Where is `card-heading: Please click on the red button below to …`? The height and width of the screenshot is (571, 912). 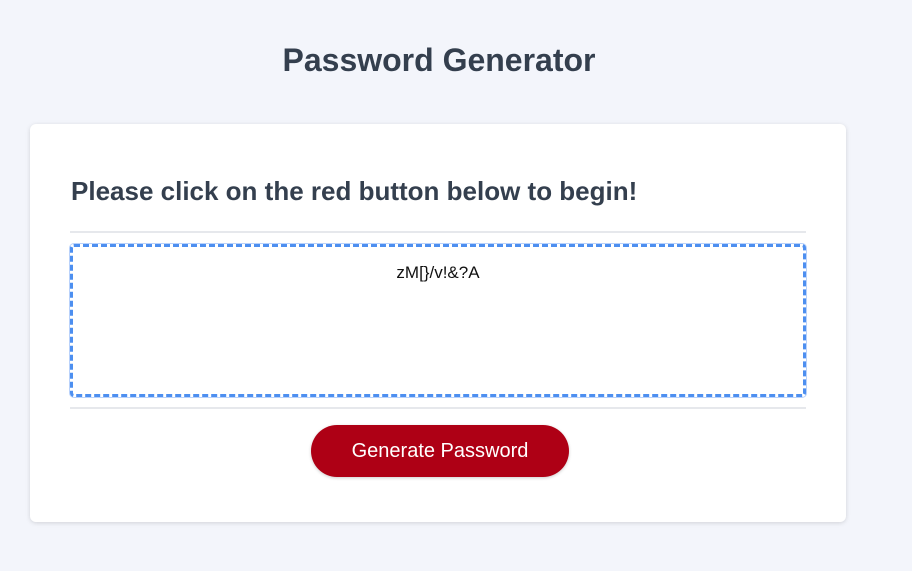 card-heading: Please click on the red button below to … is located at coordinates (354, 191).